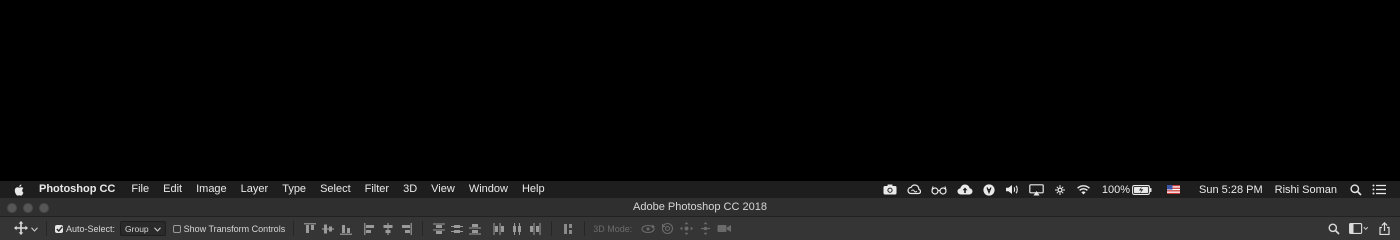 The image size is (1400, 240). What do you see at coordinates (410, 189) in the screenshot?
I see `menu-3d: 3D` at bounding box center [410, 189].